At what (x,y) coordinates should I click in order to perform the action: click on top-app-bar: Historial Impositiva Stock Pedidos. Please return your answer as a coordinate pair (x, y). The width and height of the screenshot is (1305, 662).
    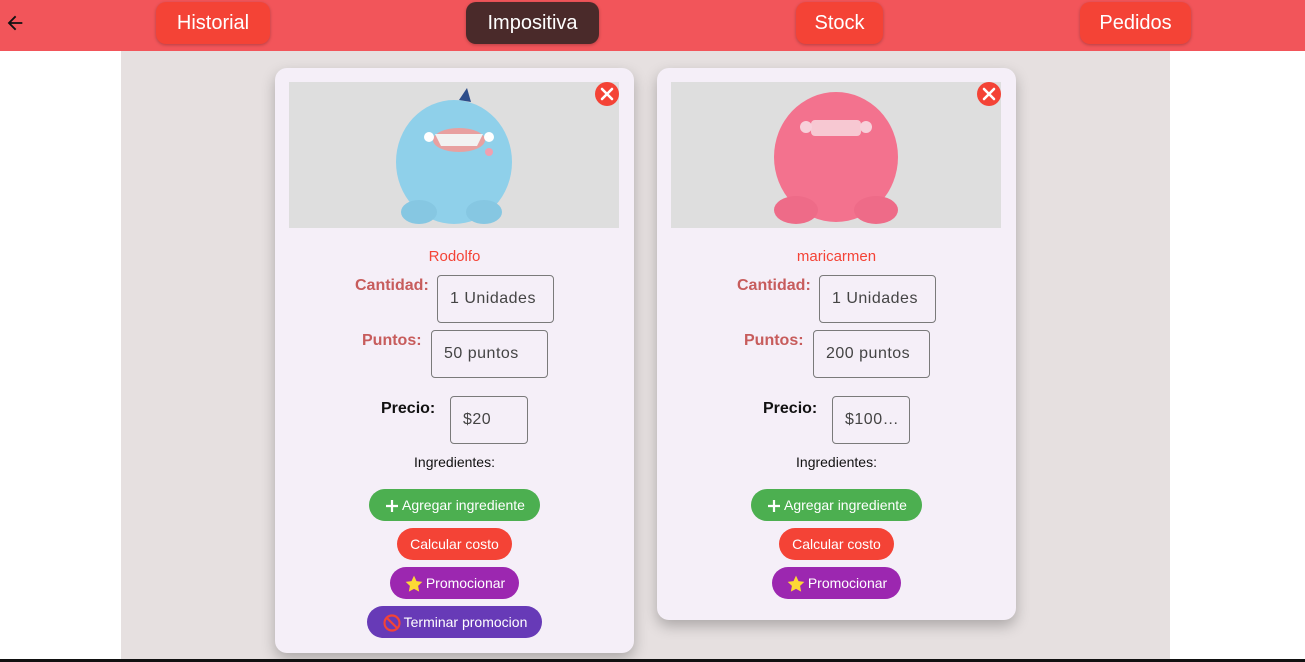
    Looking at the image, I should click on (652, 25).